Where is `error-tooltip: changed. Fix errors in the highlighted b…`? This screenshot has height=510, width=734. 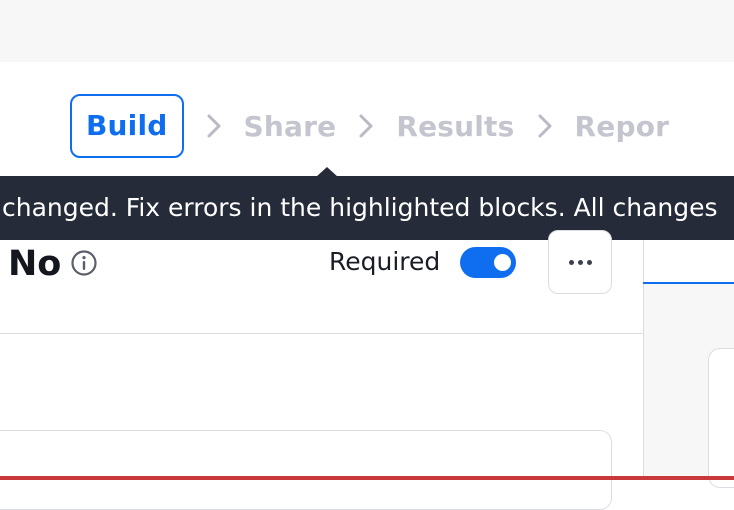
error-tooltip: changed. Fix errors in the highlighted b… is located at coordinates (367, 208).